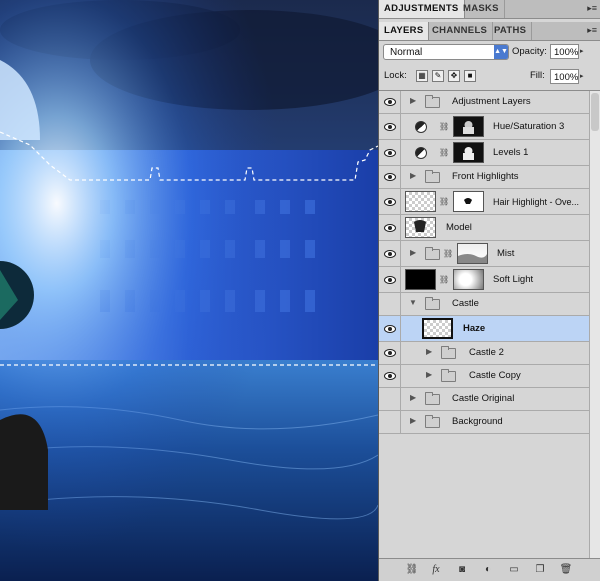 Image resolution: width=600 pixels, height=581 pixels. What do you see at coordinates (484, 177) in the screenshot?
I see `layer-row: ▶ Front Highlights` at bounding box center [484, 177].